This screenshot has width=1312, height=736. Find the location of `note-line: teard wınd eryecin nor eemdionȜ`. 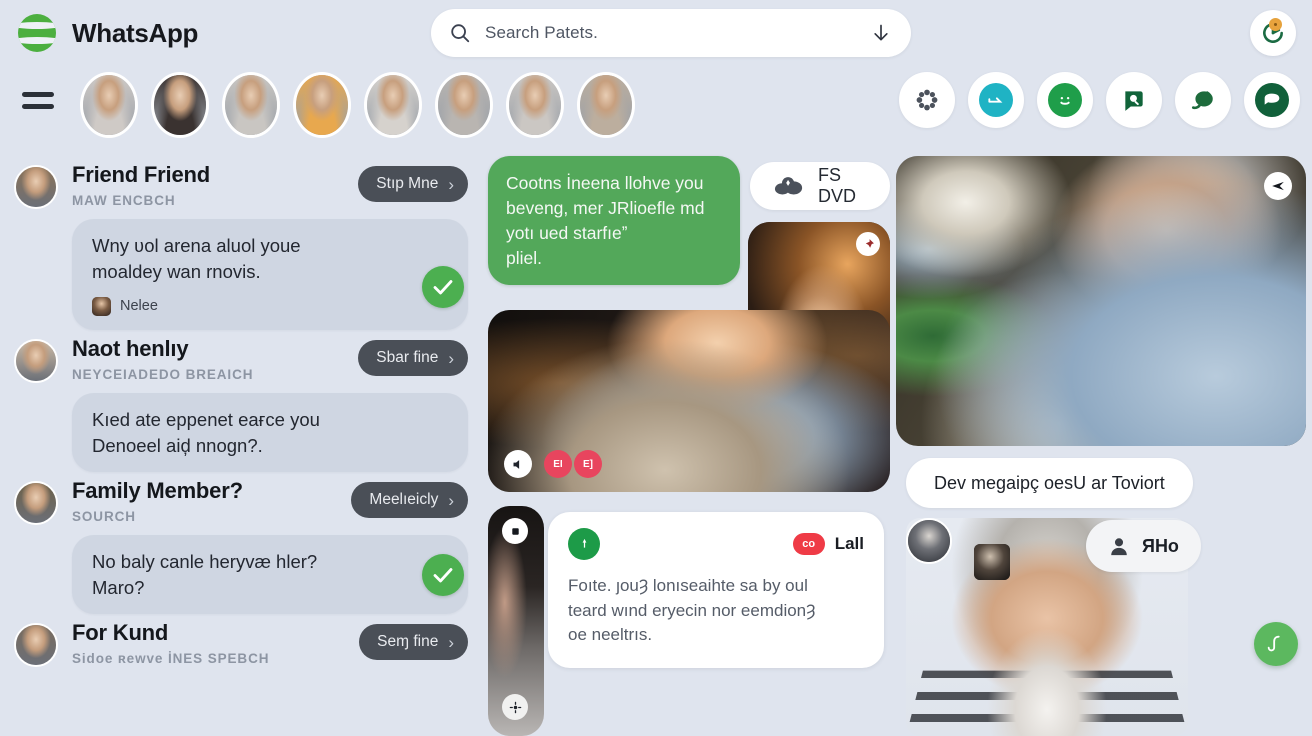

note-line: teard wınd eryecin nor eemdionȜ is located at coordinates (692, 610).